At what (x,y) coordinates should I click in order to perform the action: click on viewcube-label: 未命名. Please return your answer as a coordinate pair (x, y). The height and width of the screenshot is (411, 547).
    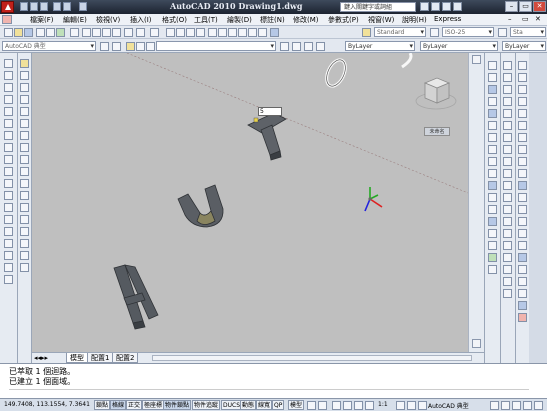
    Looking at the image, I should click on (437, 131).